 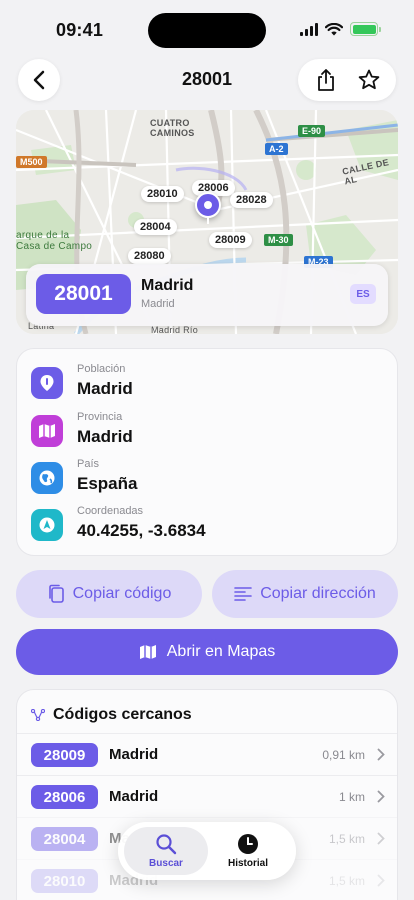 What do you see at coordinates (248, 844) in the screenshot?
I see `clock-icon` at bounding box center [248, 844].